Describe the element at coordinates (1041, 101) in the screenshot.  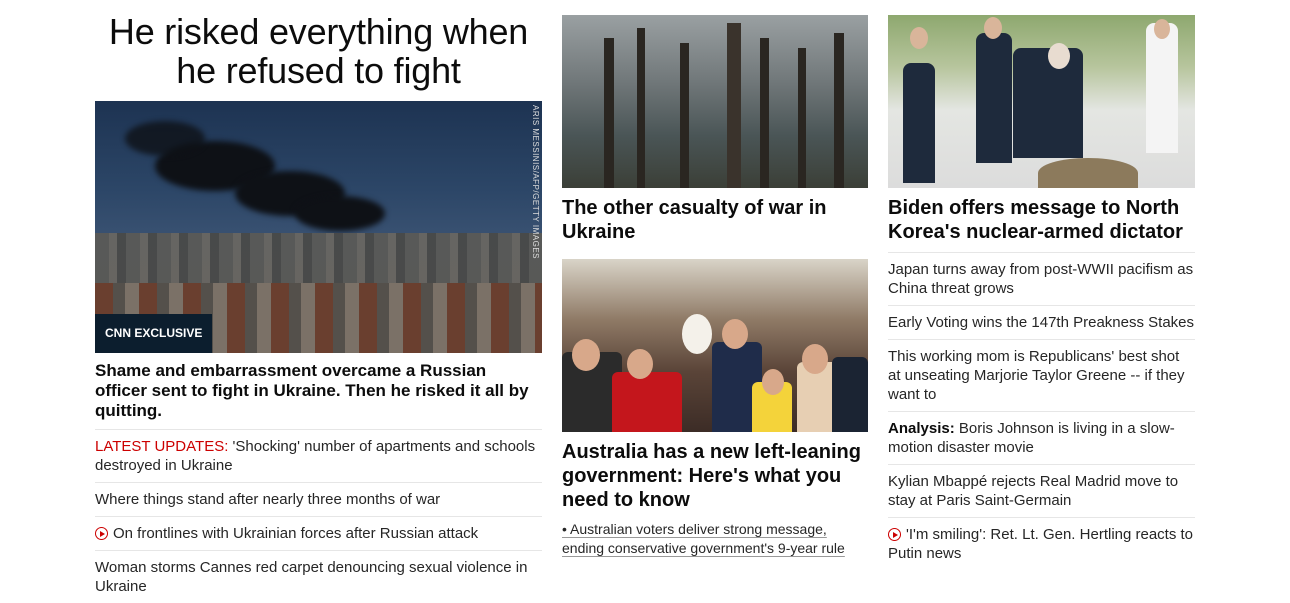
I see `ceremony-image` at that location.